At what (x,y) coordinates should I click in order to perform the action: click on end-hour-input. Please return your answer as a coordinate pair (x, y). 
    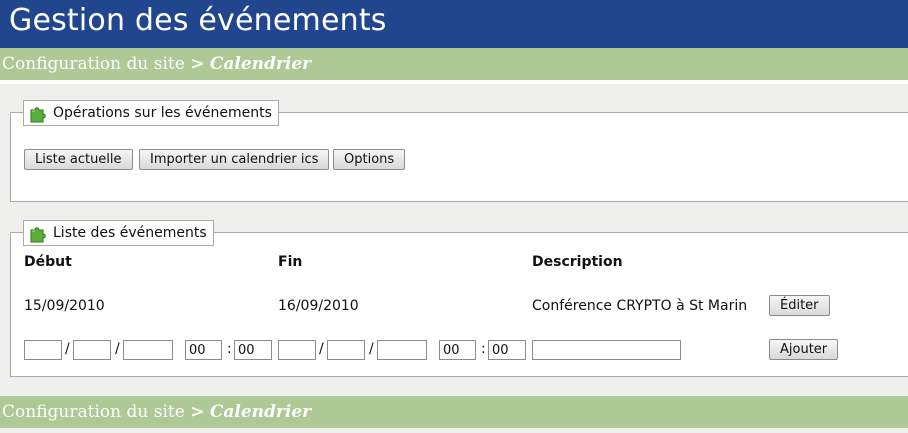
    Looking at the image, I should click on (457, 350).